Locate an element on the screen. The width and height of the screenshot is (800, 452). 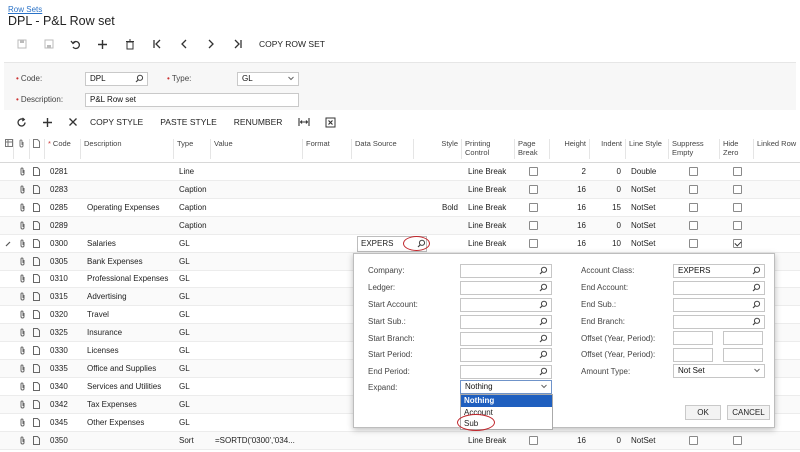
last-record-icon is located at coordinates (237, 44).